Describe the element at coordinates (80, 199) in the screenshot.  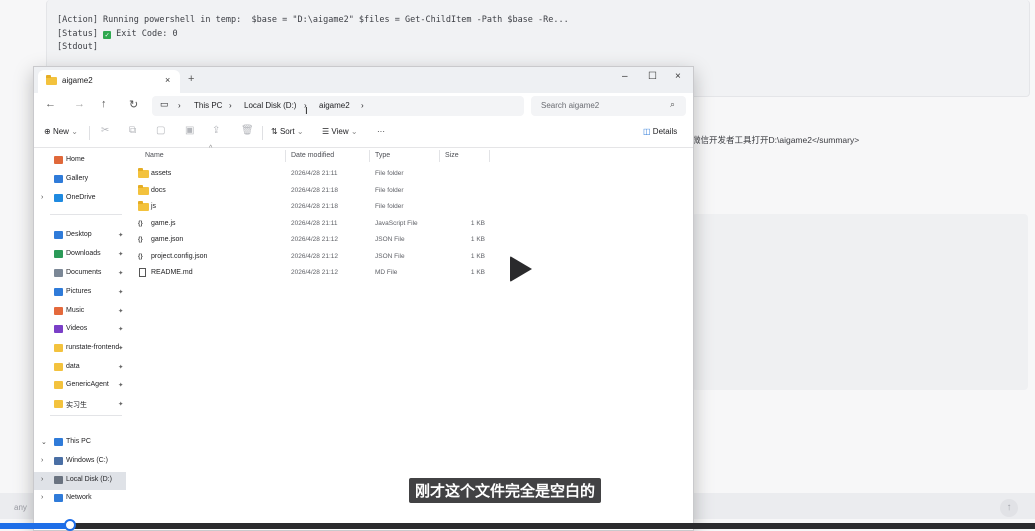
I see `sidebar-item-onedrive: › OneDrive` at that location.